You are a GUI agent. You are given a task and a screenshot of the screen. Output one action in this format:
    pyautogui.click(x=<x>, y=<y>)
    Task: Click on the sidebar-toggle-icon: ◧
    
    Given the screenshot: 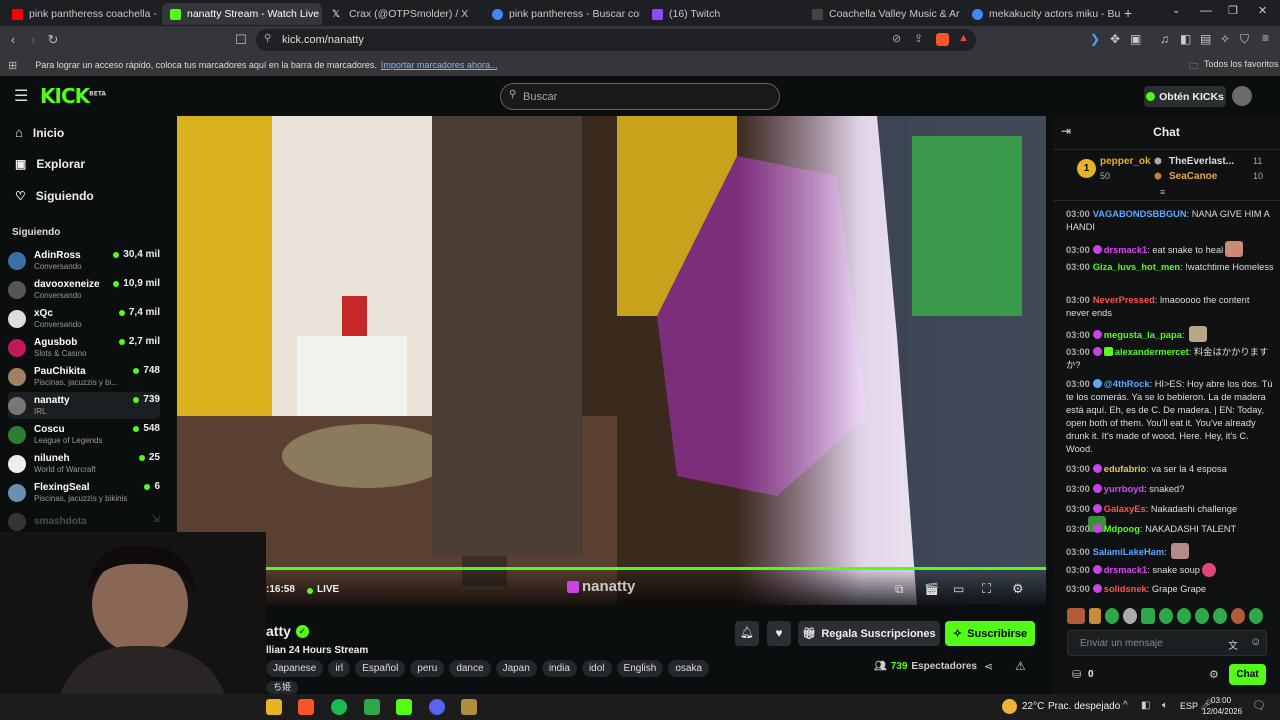 What is the action you would take?
    pyautogui.click(x=1185, y=39)
    